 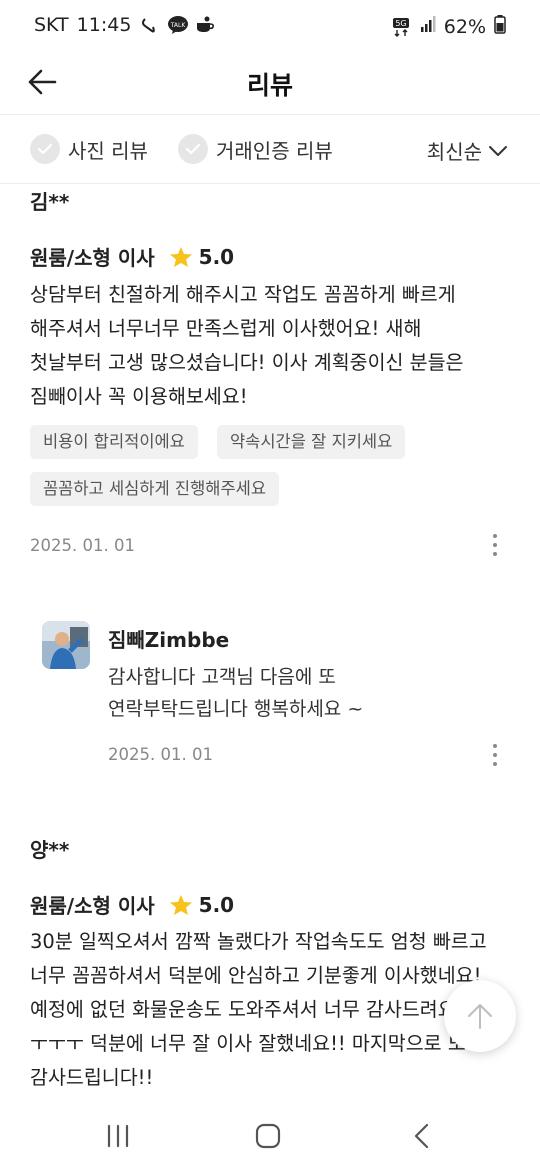 I want to click on reply-line: 감사합니다 고객님 다음에 또, so click(x=222, y=677).